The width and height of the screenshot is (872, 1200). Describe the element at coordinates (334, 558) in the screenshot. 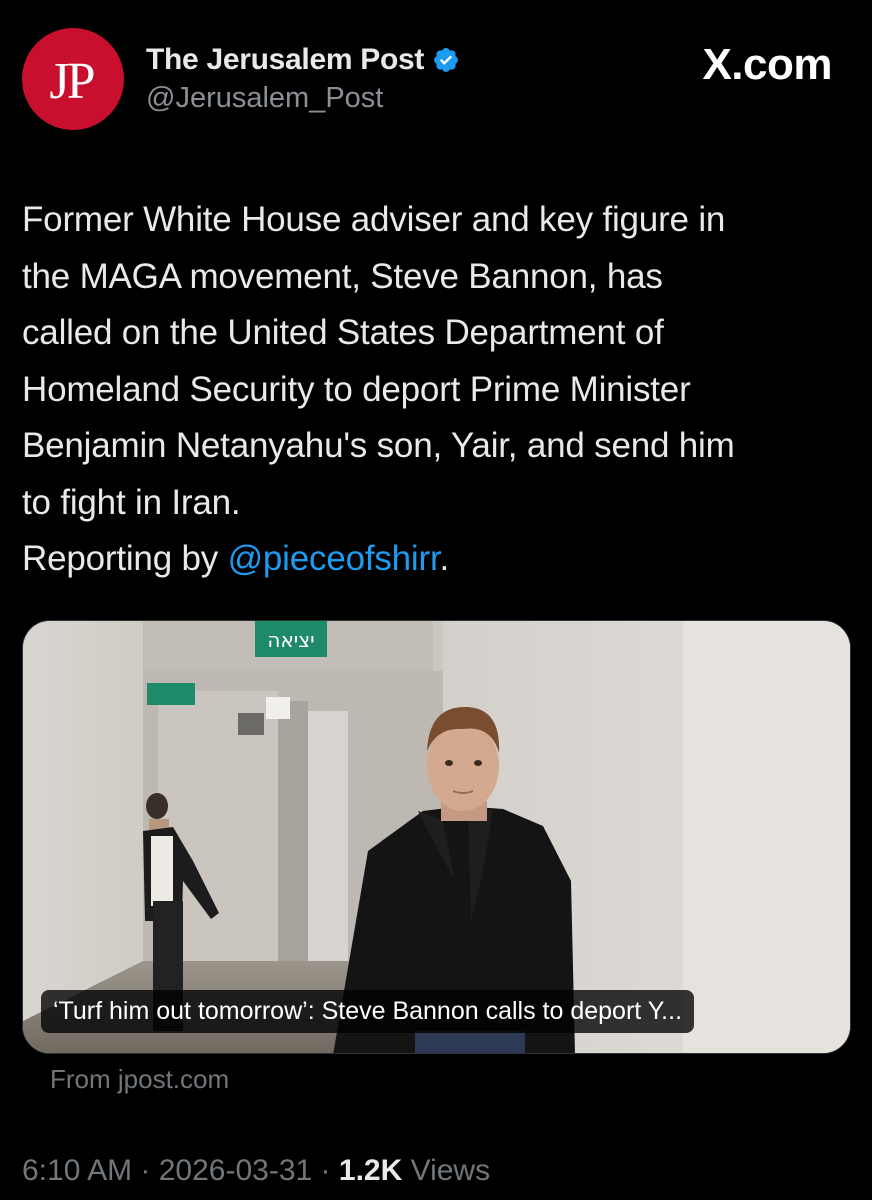

I see `mention-link: @pieceofshirr` at that location.